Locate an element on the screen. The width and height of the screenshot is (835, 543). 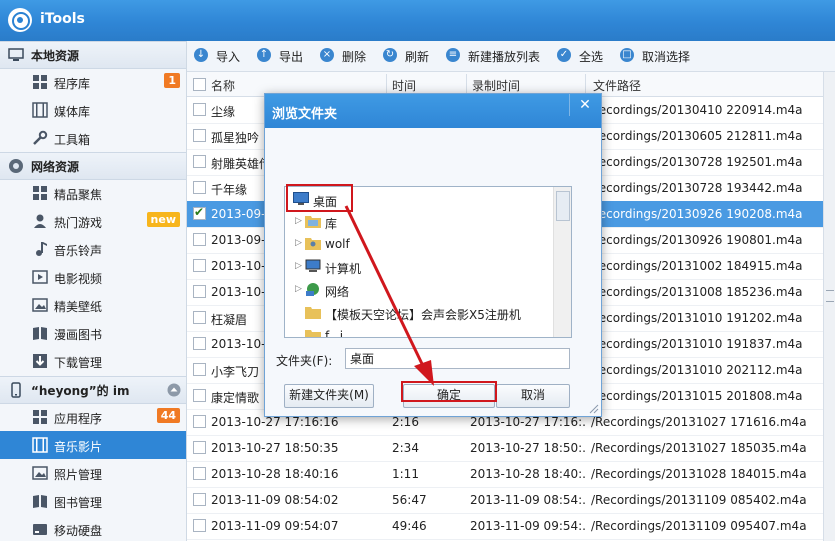
sidebar-item-drive: 移动硬盘 is located at coordinates (93, 529).